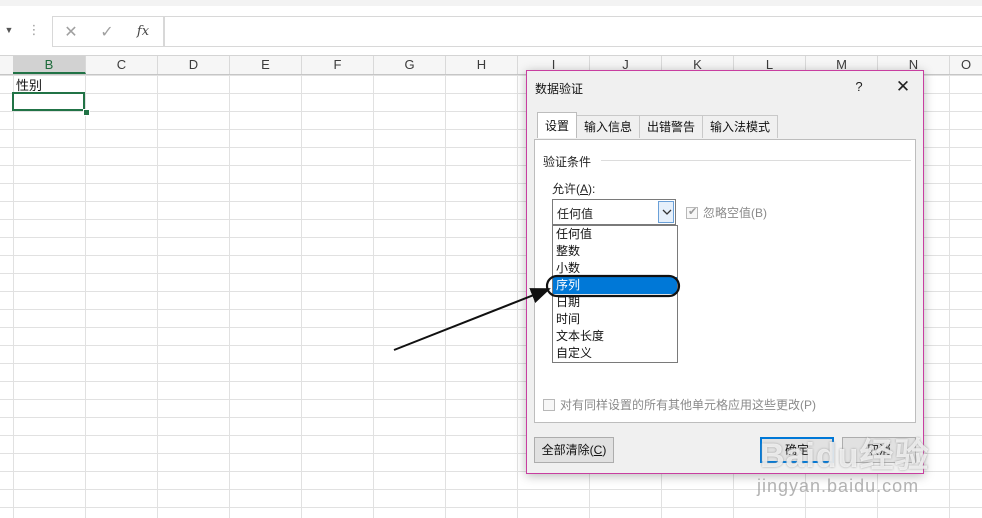 Image resolution: width=982 pixels, height=518 pixels. I want to click on column-header-d: D, so click(194, 65).